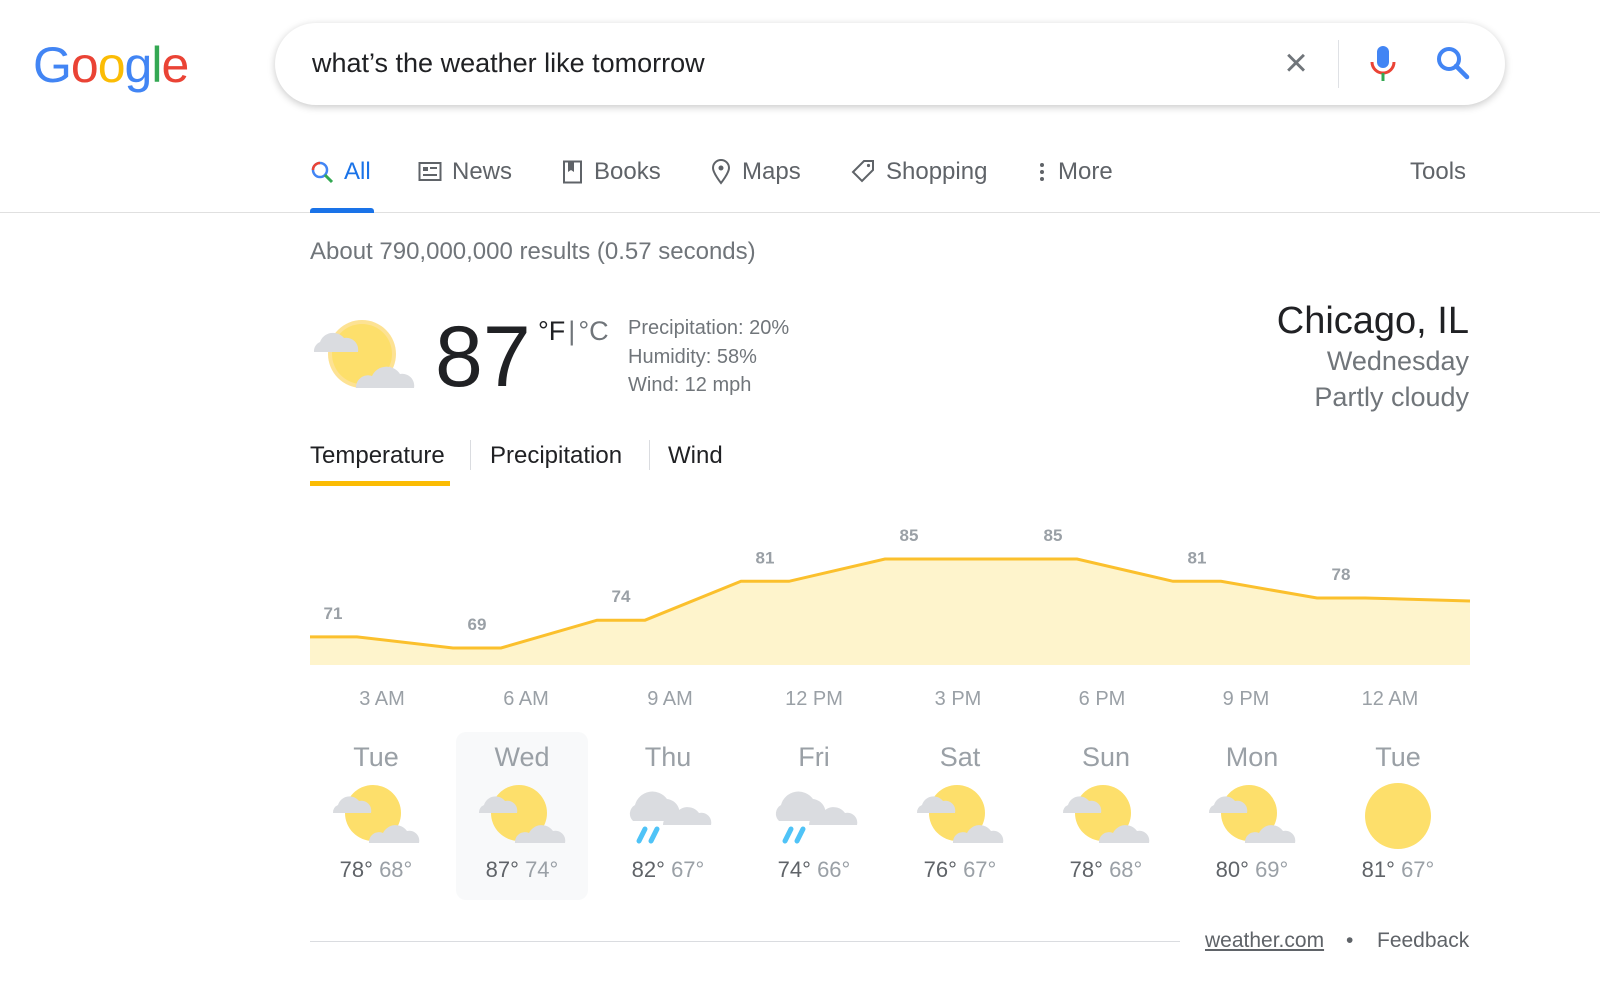 This screenshot has height=1006, width=1600. I want to click on x-tick-label: 12 PM, so click(814, 699).